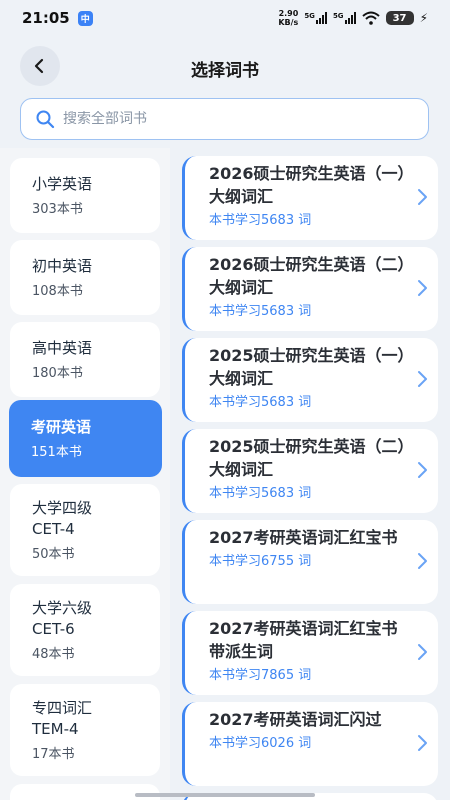 The image size is (450, 800). I want to click on book-item: 2026硕士研究生英语（一）大纲词汇 本书学习5683 词, so click(310, 198).